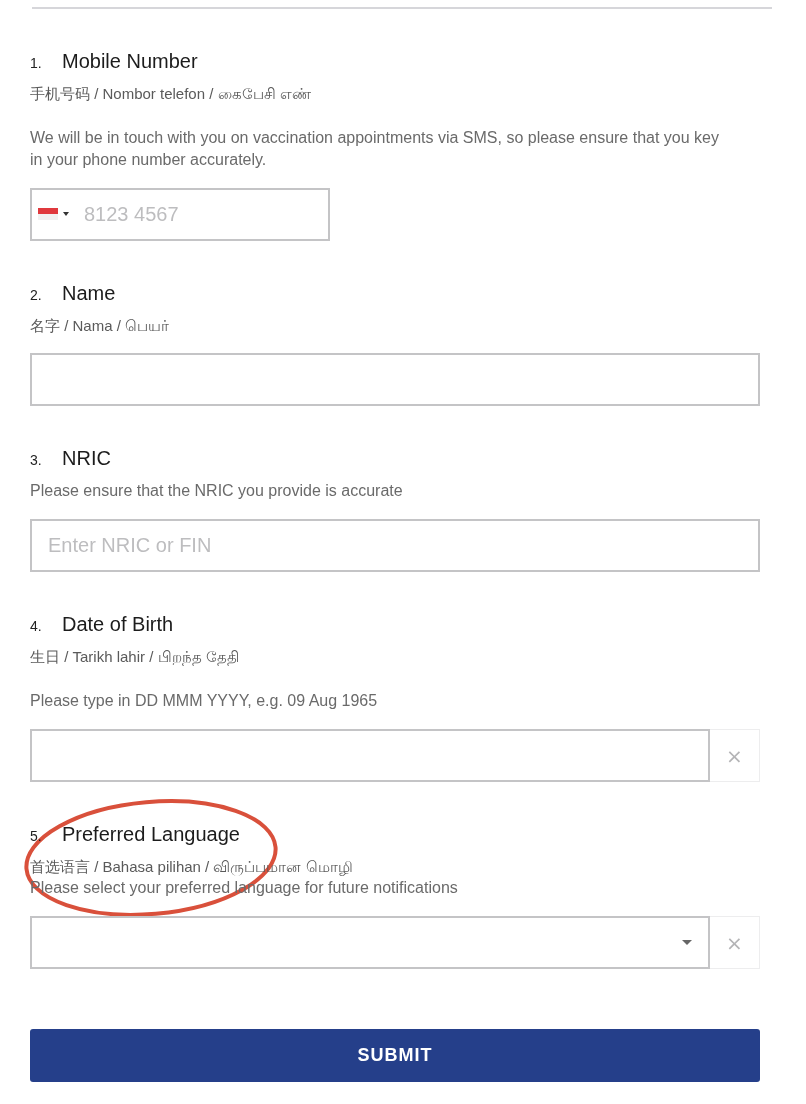 This screenshot has height=1104, width=806. I want to click on translated-label: 生日 / Tarikh lahir / பிறந்த தேதி, so click(135, 657).